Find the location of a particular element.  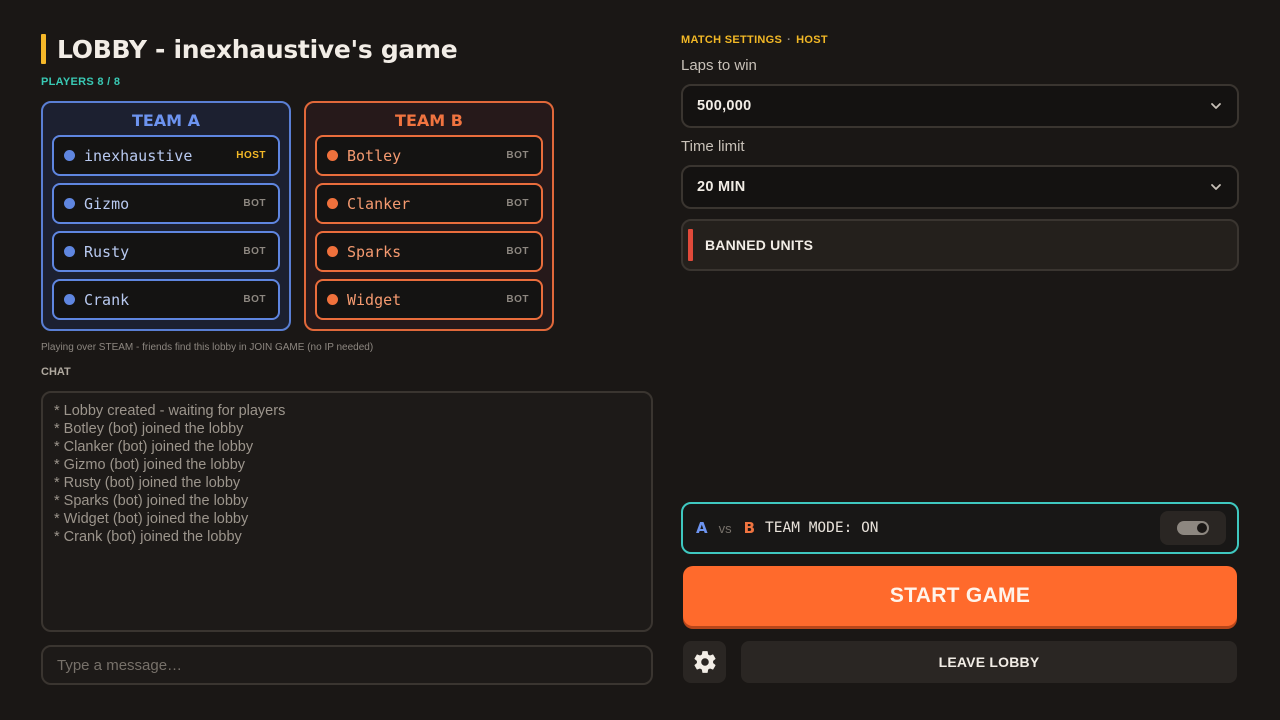

chat-message: * Rusty (bot) joined the lobby is located at coordinates (147, 483).